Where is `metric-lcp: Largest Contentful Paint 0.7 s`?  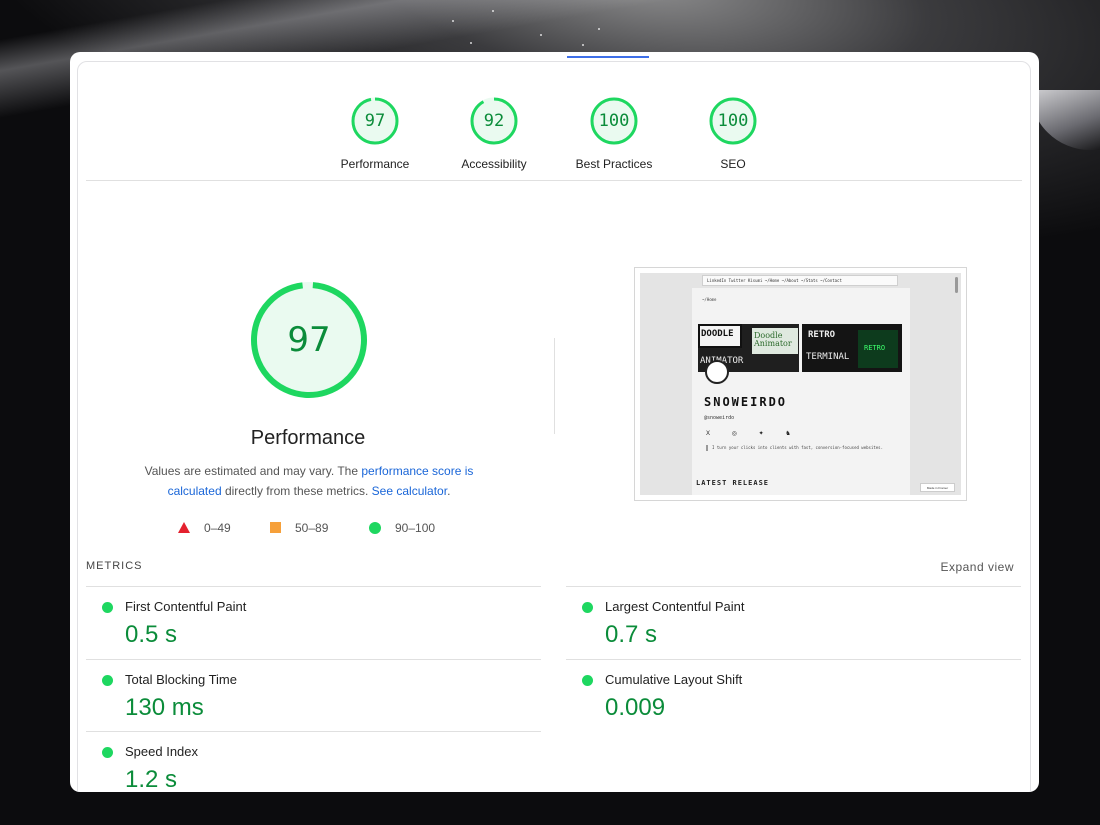 metric-lcp: Largest Contentful Paint 0.7 s is located at coordinates (793, 622).